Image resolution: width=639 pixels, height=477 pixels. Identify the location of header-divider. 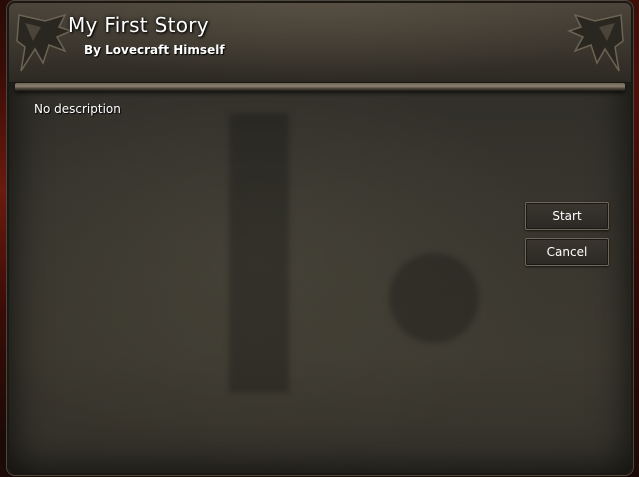
(320, 87).